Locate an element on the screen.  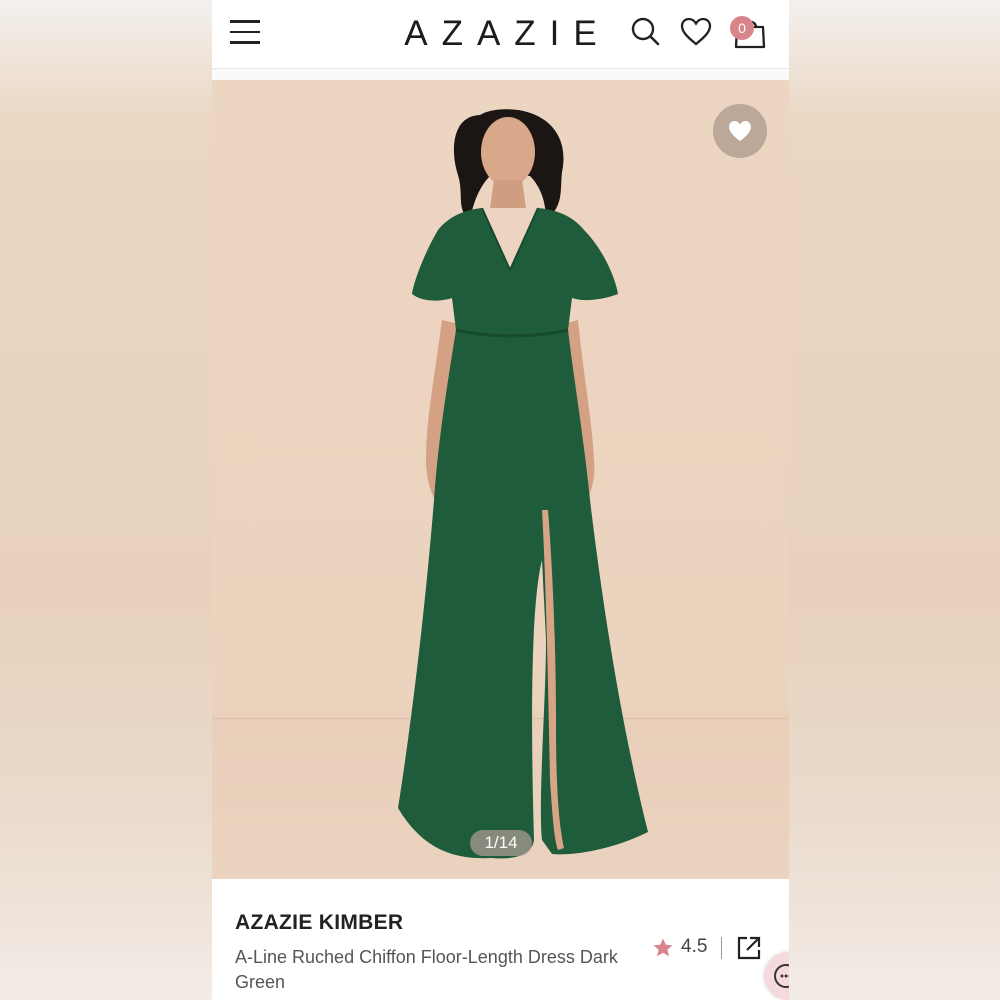
product-brand: AZAZIE KIMBER is located at coordinates (319, 922).